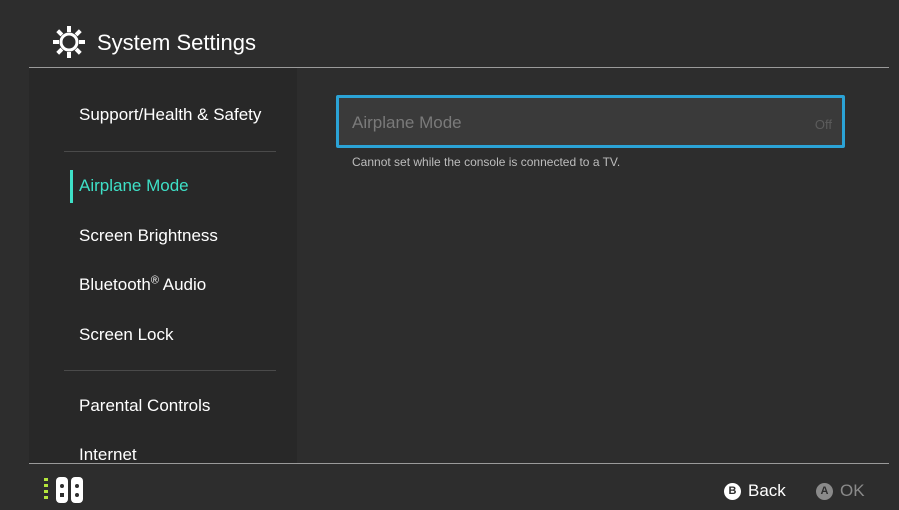 The width and height of the screenshot is (899, 510). I want to click on sidebar-item-bluetooth-audio: Bluetooth® Audio, so click(142, 285).